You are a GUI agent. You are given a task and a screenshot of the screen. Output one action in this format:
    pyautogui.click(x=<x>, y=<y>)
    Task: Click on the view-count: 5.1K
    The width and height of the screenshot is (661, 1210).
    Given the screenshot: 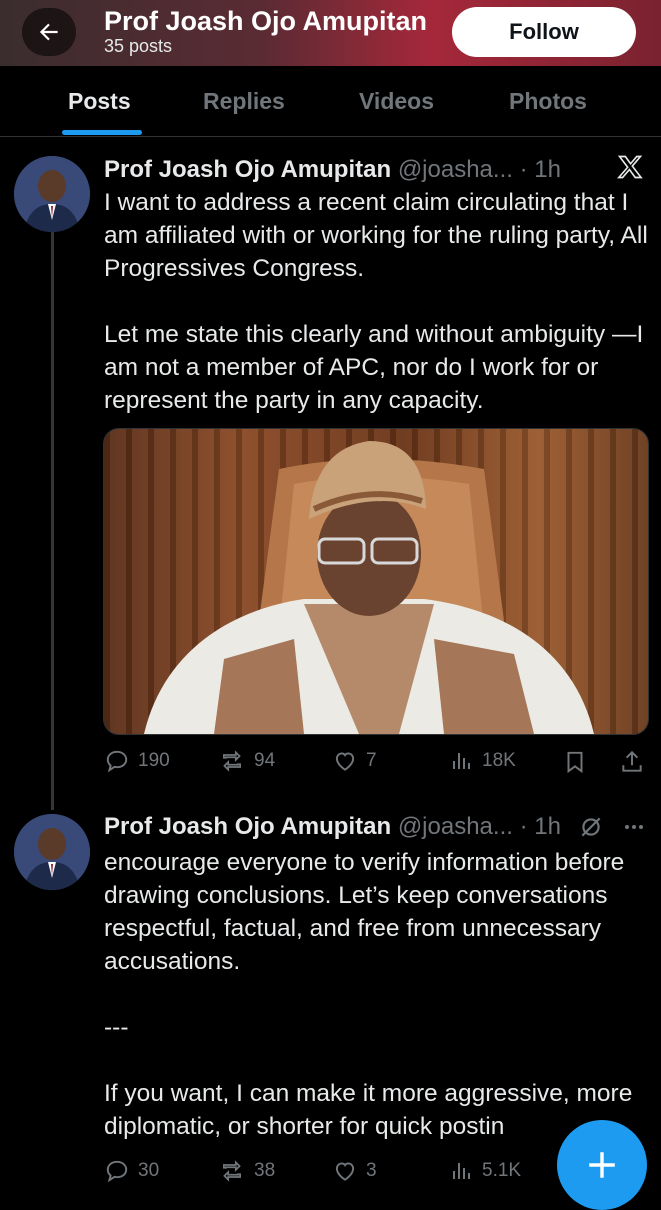 What is the action you would take?
    pyautogui.click(x=502, y=1170)
    